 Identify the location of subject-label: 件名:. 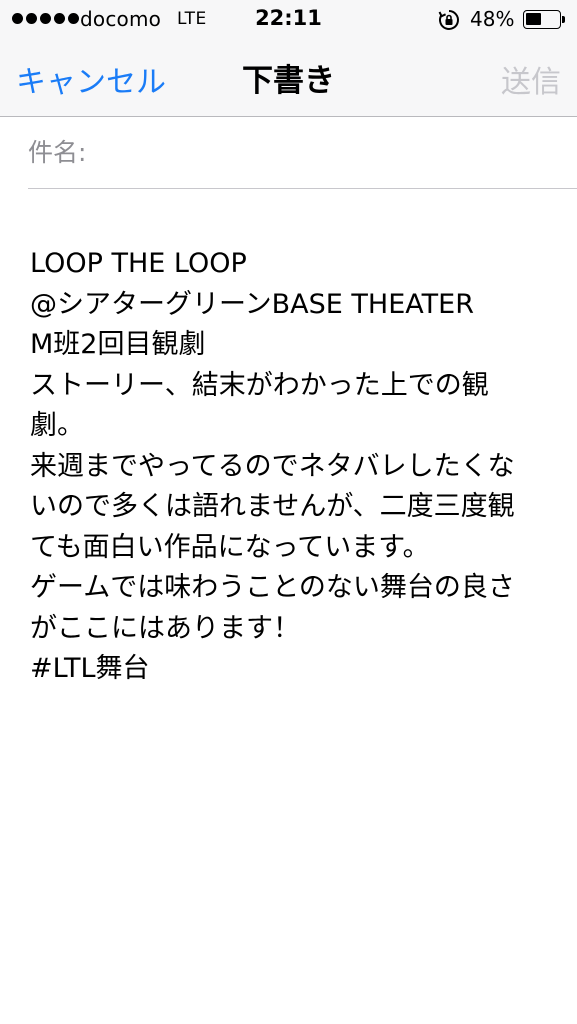
(57, 152).